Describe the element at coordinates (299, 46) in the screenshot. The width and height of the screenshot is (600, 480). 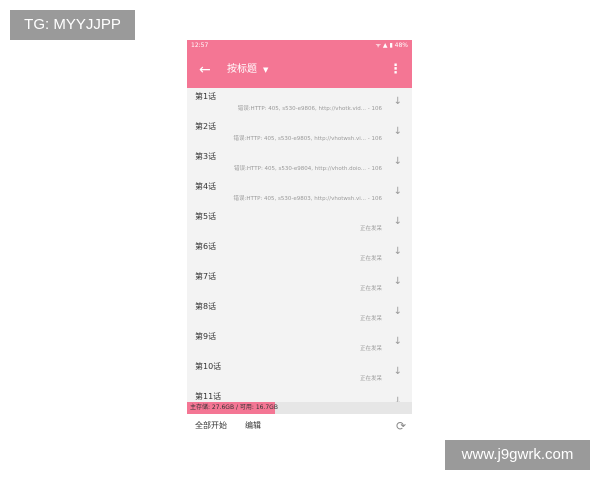
I see `status-bar: 12:57 ᯤ ▲ ▮ 48%` at that location.